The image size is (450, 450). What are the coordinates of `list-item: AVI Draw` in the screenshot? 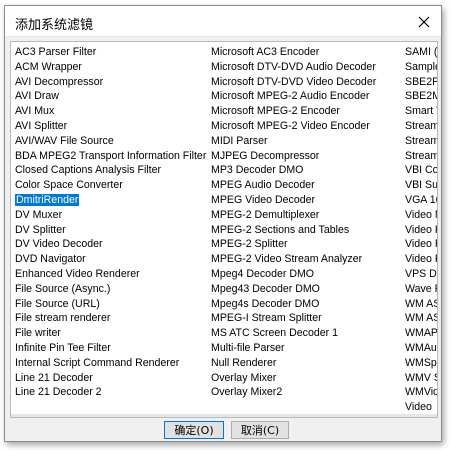 It's located at (111, 96).